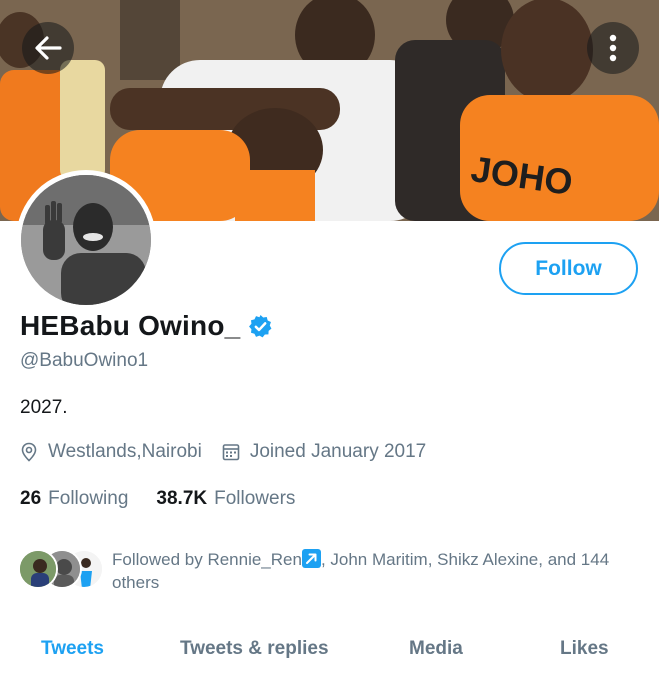  What do you see at coordinates (311, 558) in the screenshot?
I see `external-link-icon` at bounding box center [311, 558].